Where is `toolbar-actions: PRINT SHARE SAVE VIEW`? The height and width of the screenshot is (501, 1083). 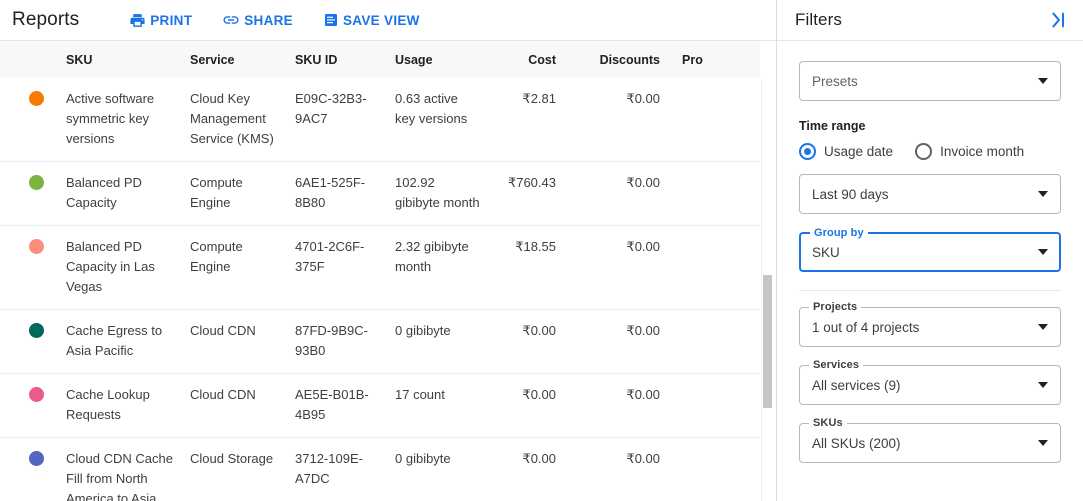 toolbar-actions: PRINT SHARE SAVE VIEW is located at coordinates (274, 20).